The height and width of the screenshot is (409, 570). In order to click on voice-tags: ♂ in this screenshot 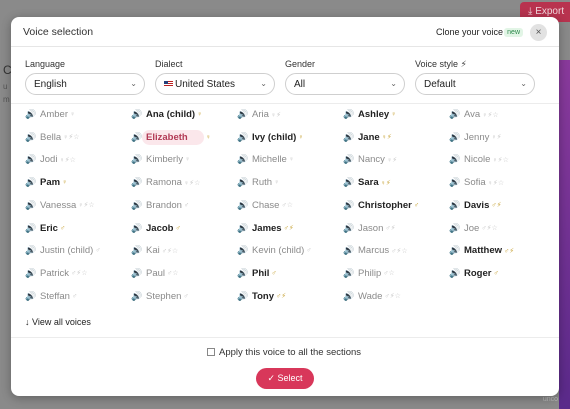, I will do `click(186, 205)`.